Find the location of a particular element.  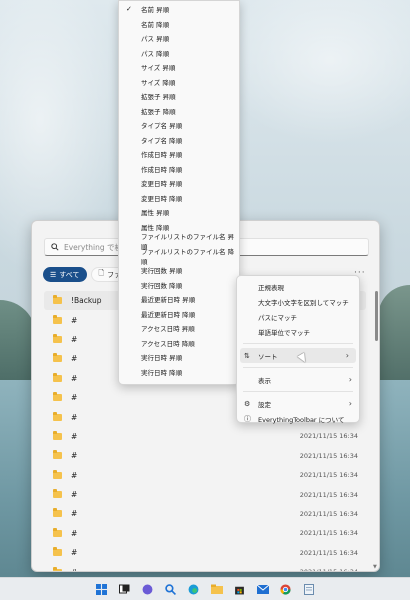

sort-menu-item: 作成日時 降順 is located at coordinates (179, 169).